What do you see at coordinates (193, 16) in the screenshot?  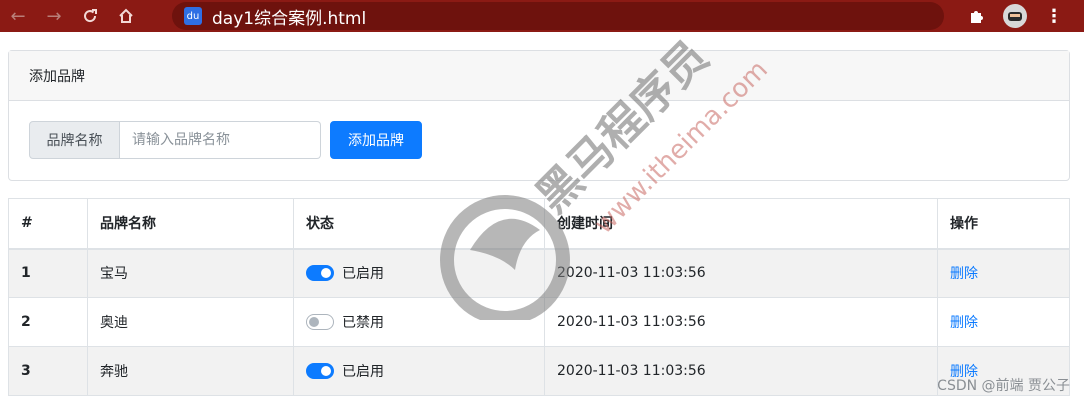 I see `page-favicon-icon: du` at bounding box center [193, 16].